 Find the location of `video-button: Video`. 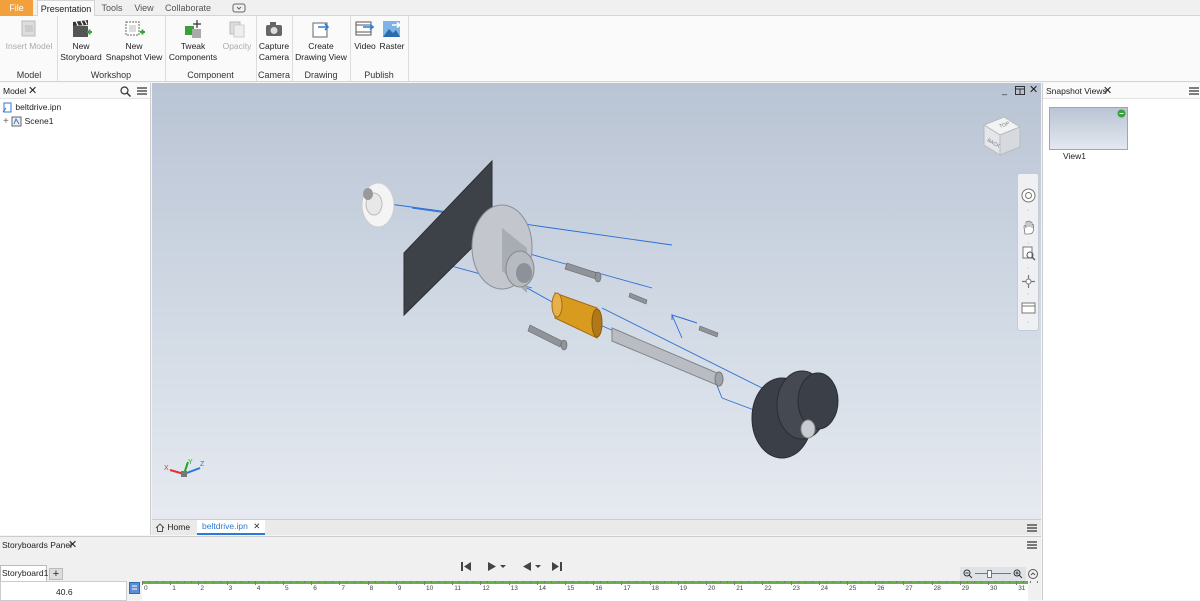

video-button: Video is located at coordinates (365, 35).